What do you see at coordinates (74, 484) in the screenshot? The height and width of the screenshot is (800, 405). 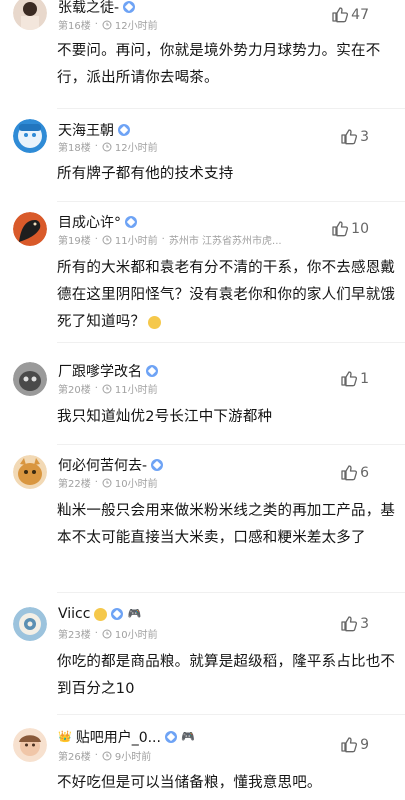 I see `floor-number: 第22楼` at bounding box center [74, 484].